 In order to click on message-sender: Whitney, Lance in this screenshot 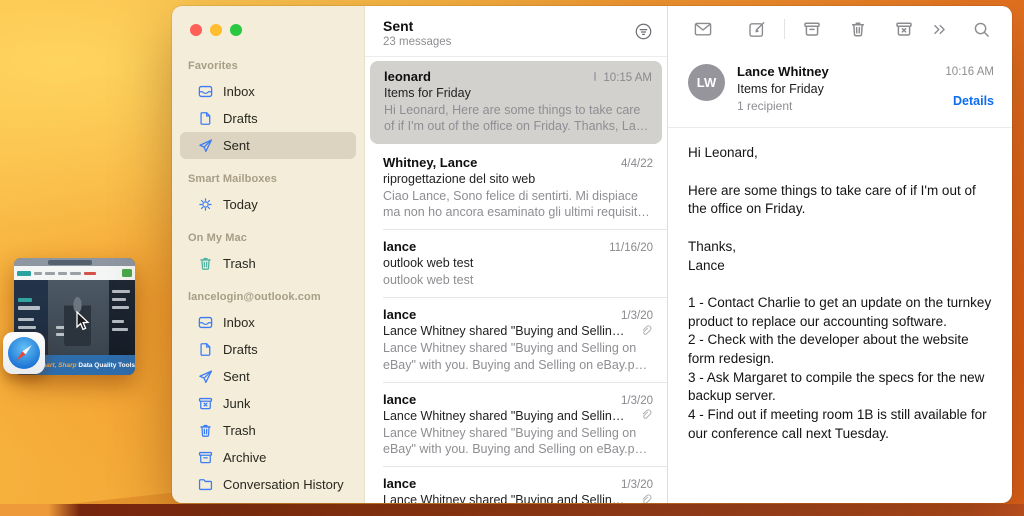, I will do `click(430, 162)`.